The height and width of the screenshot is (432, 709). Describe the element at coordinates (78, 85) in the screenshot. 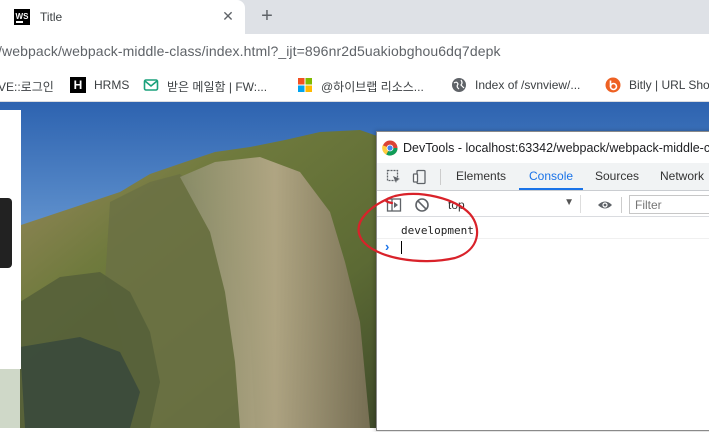

I see `h-icon: H` at that location.